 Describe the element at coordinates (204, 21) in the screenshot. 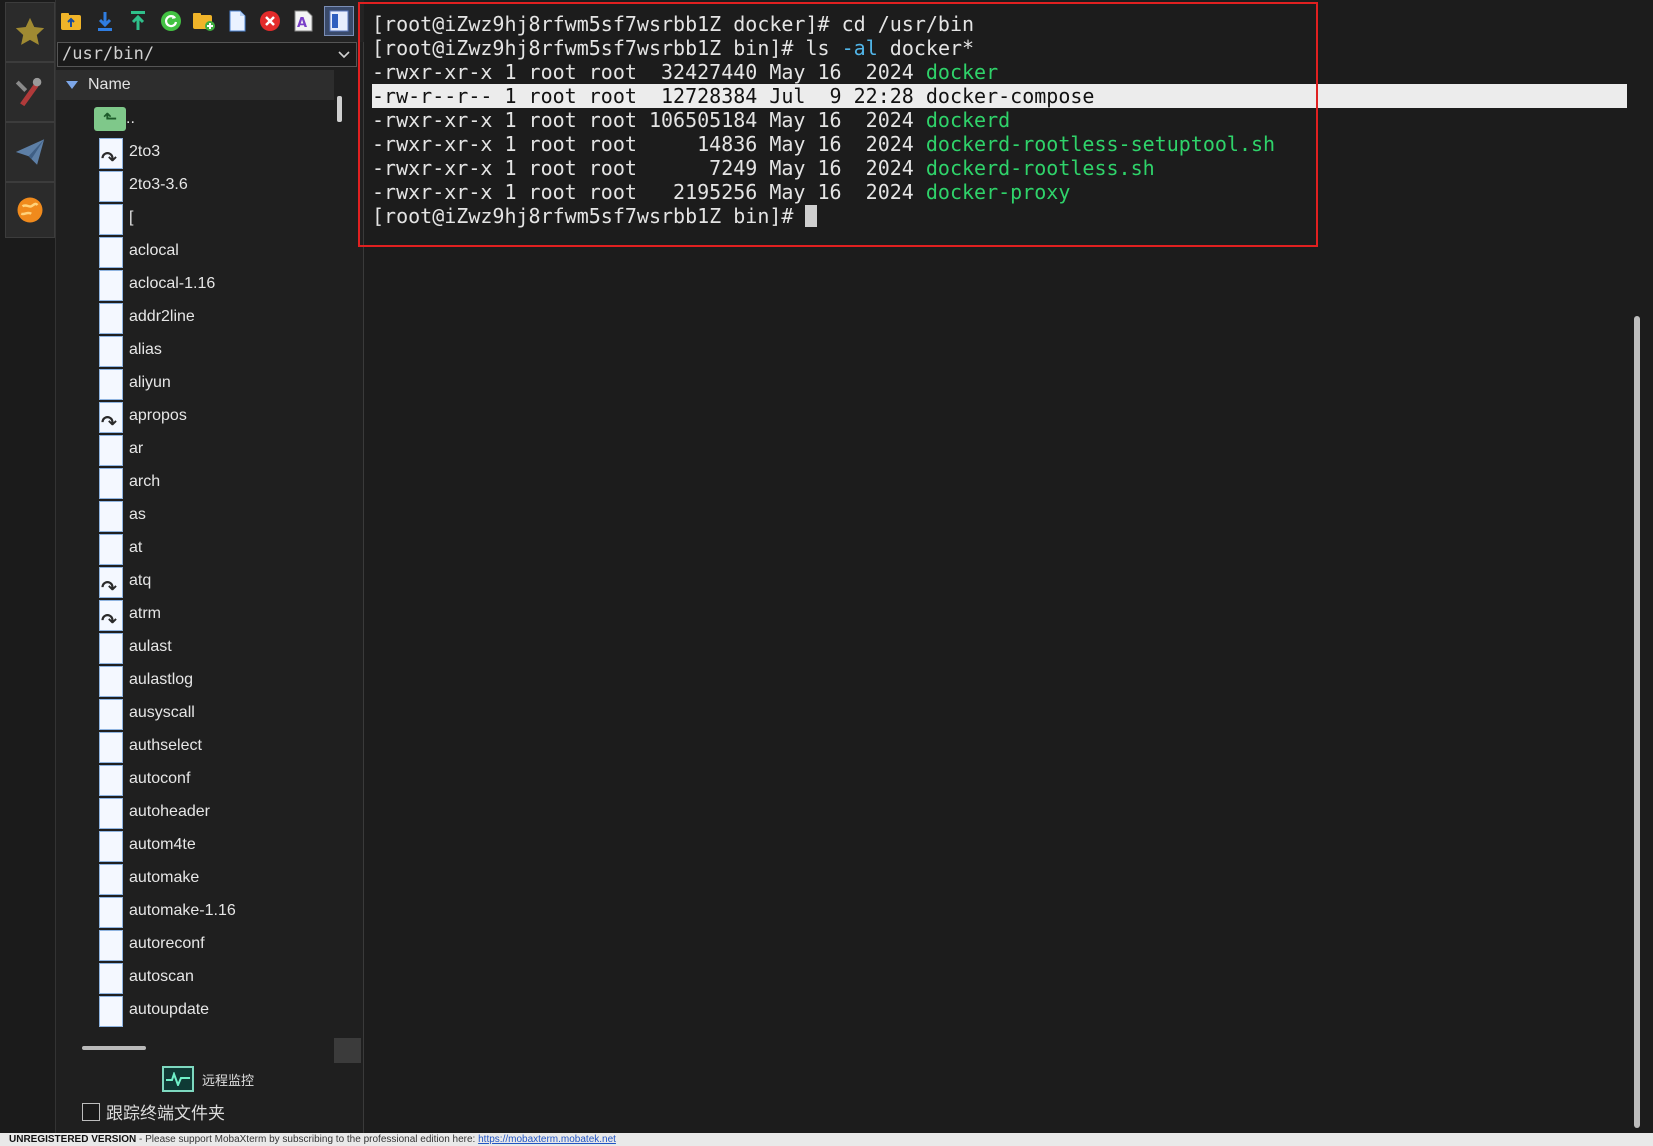

I see `new-folder-button` at that location.